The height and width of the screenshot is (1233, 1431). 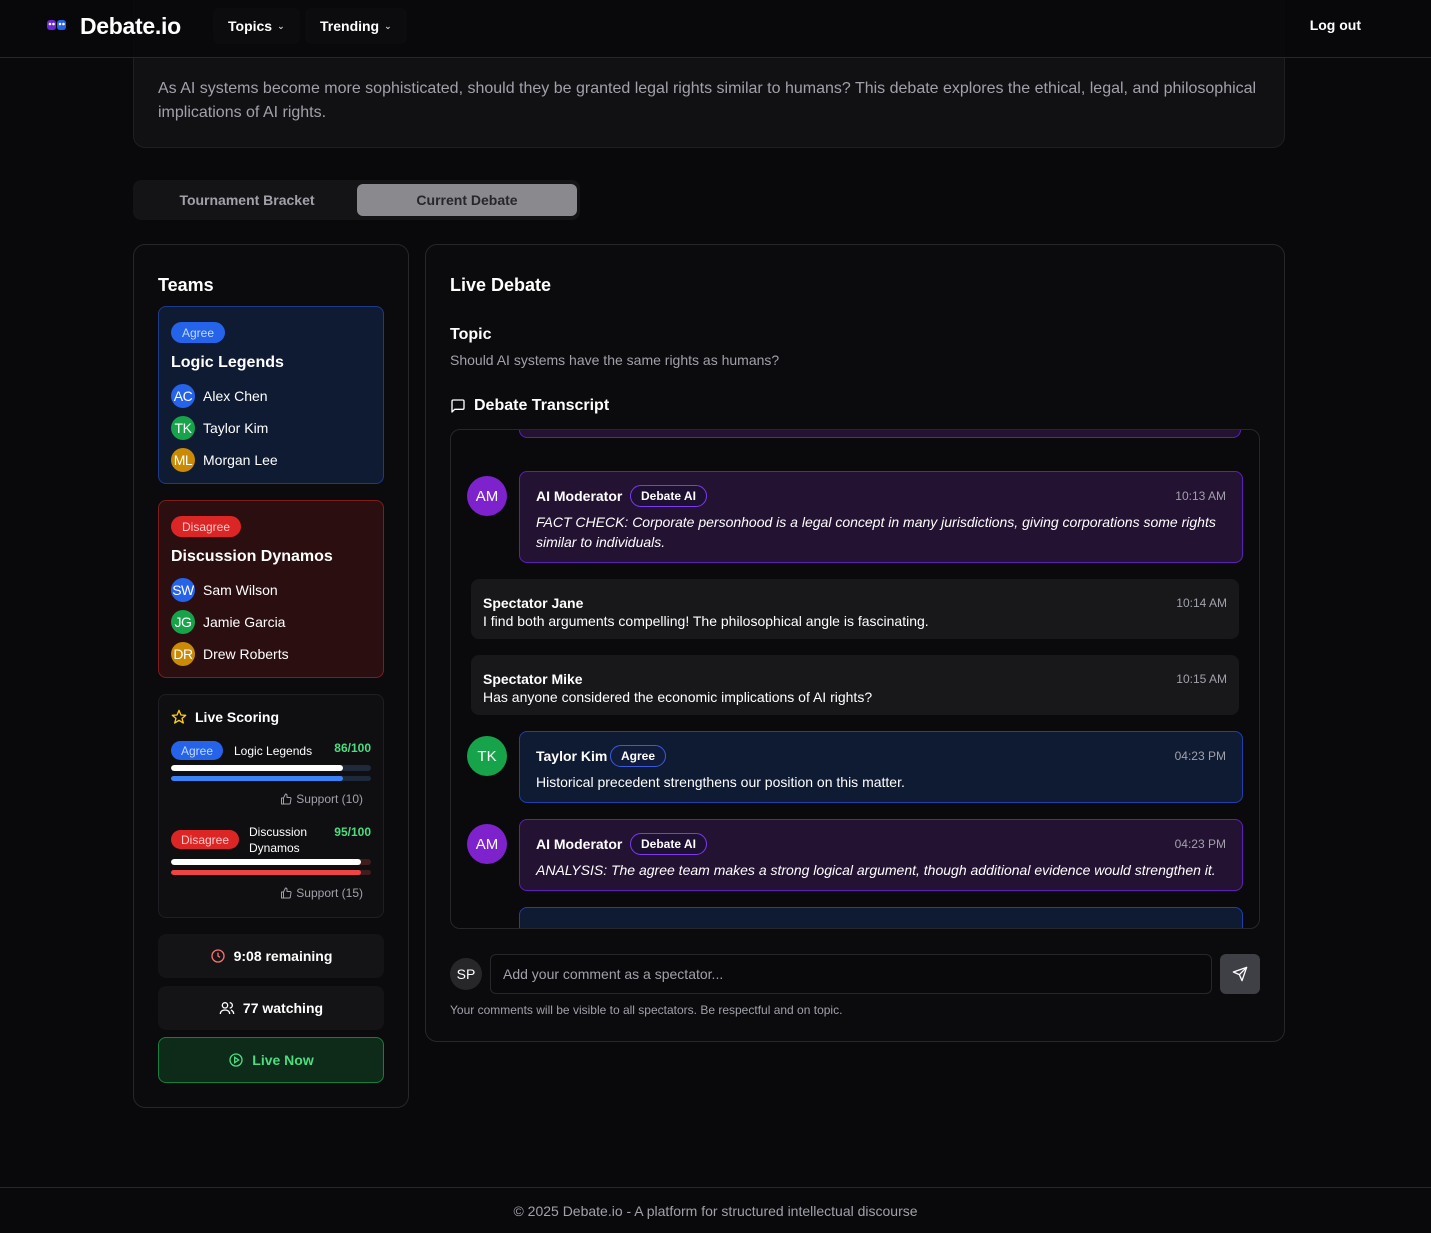 I want to click on top-navigation-bar: Debate.io Topics ⌄ Trending ⌄ Log out, so click(x=715, y=29).